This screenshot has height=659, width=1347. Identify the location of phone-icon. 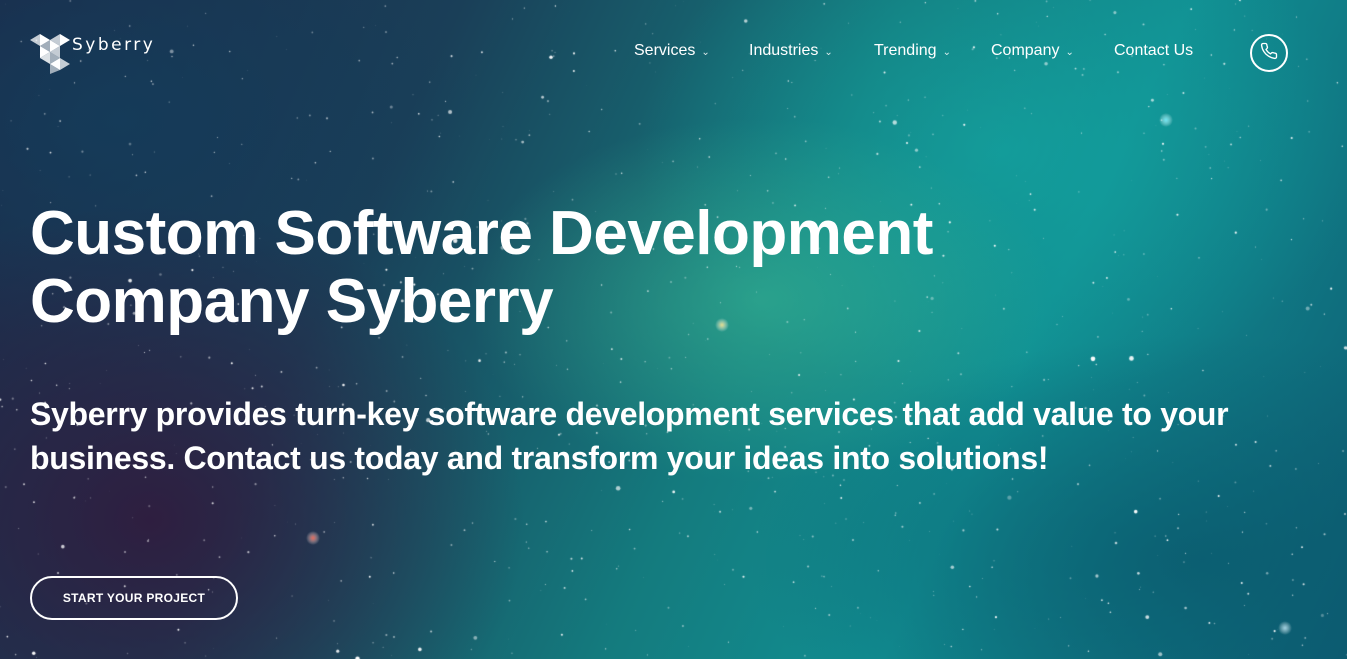
(1269, 53).